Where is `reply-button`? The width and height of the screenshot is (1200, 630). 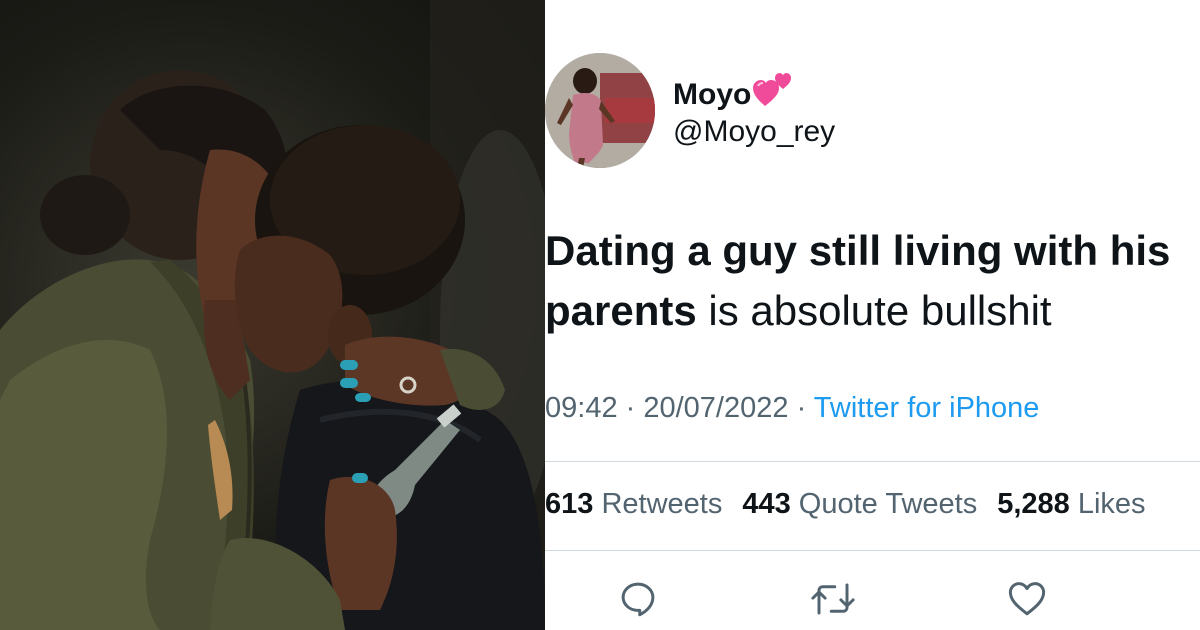
reply-button is located at coordinates (638, 601).